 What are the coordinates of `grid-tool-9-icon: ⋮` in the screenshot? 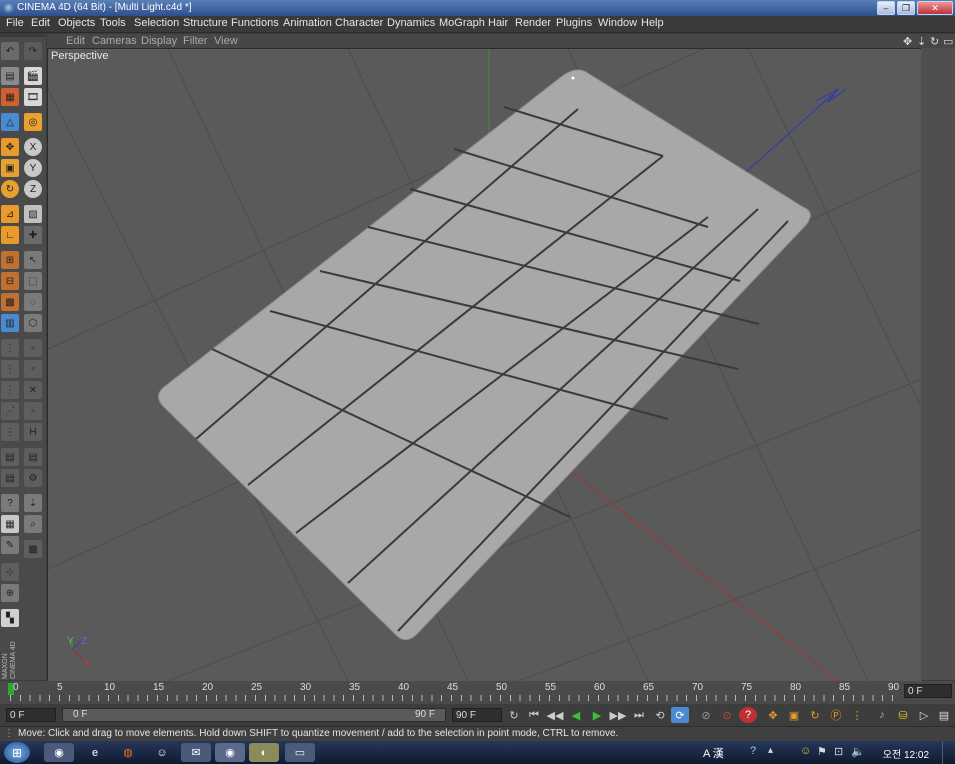 It's located at (10, 432).